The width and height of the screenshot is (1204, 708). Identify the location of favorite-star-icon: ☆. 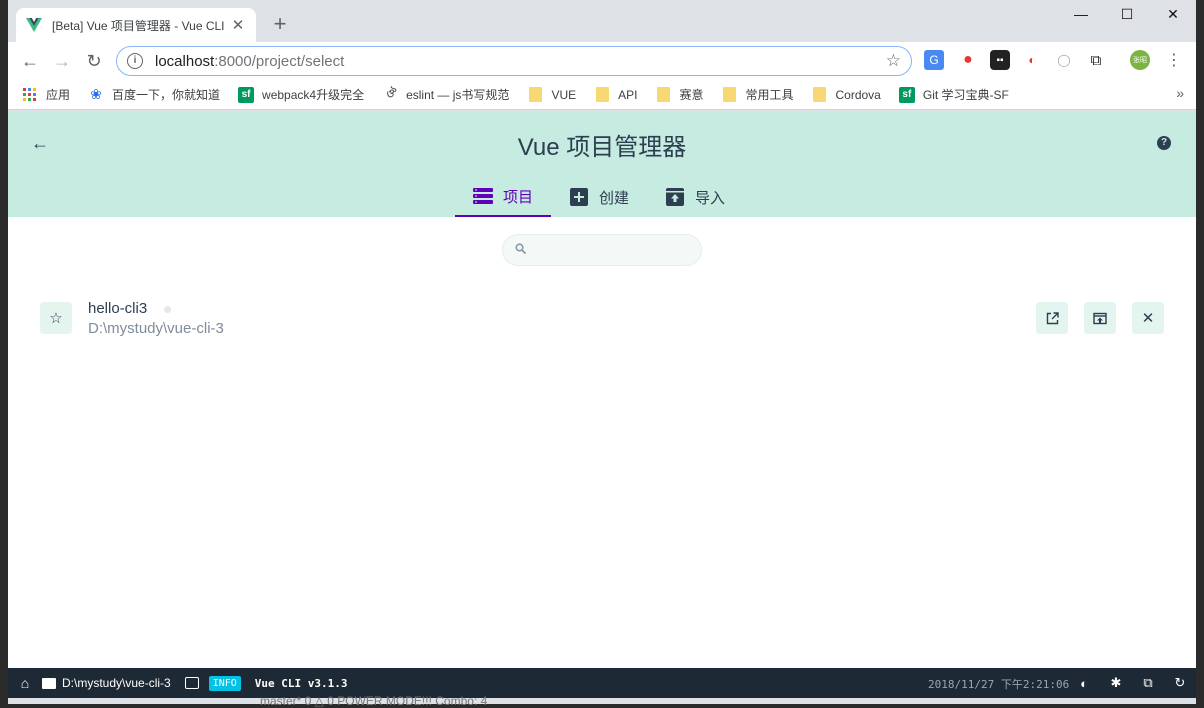
(56, 318).